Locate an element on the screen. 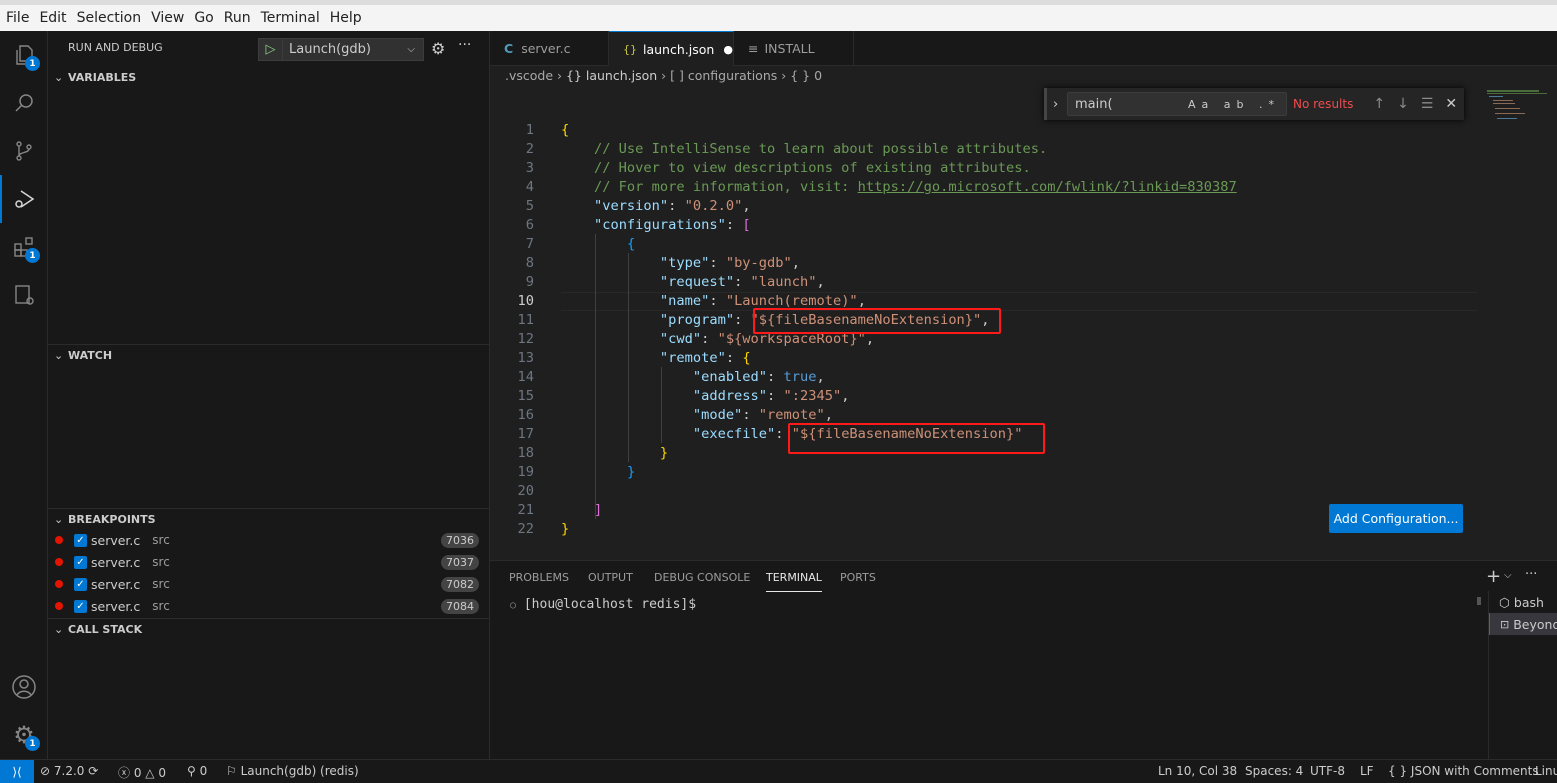 The image size is (1557, 783). code-line: "enabled": true, is located at coordinates (693, 377).